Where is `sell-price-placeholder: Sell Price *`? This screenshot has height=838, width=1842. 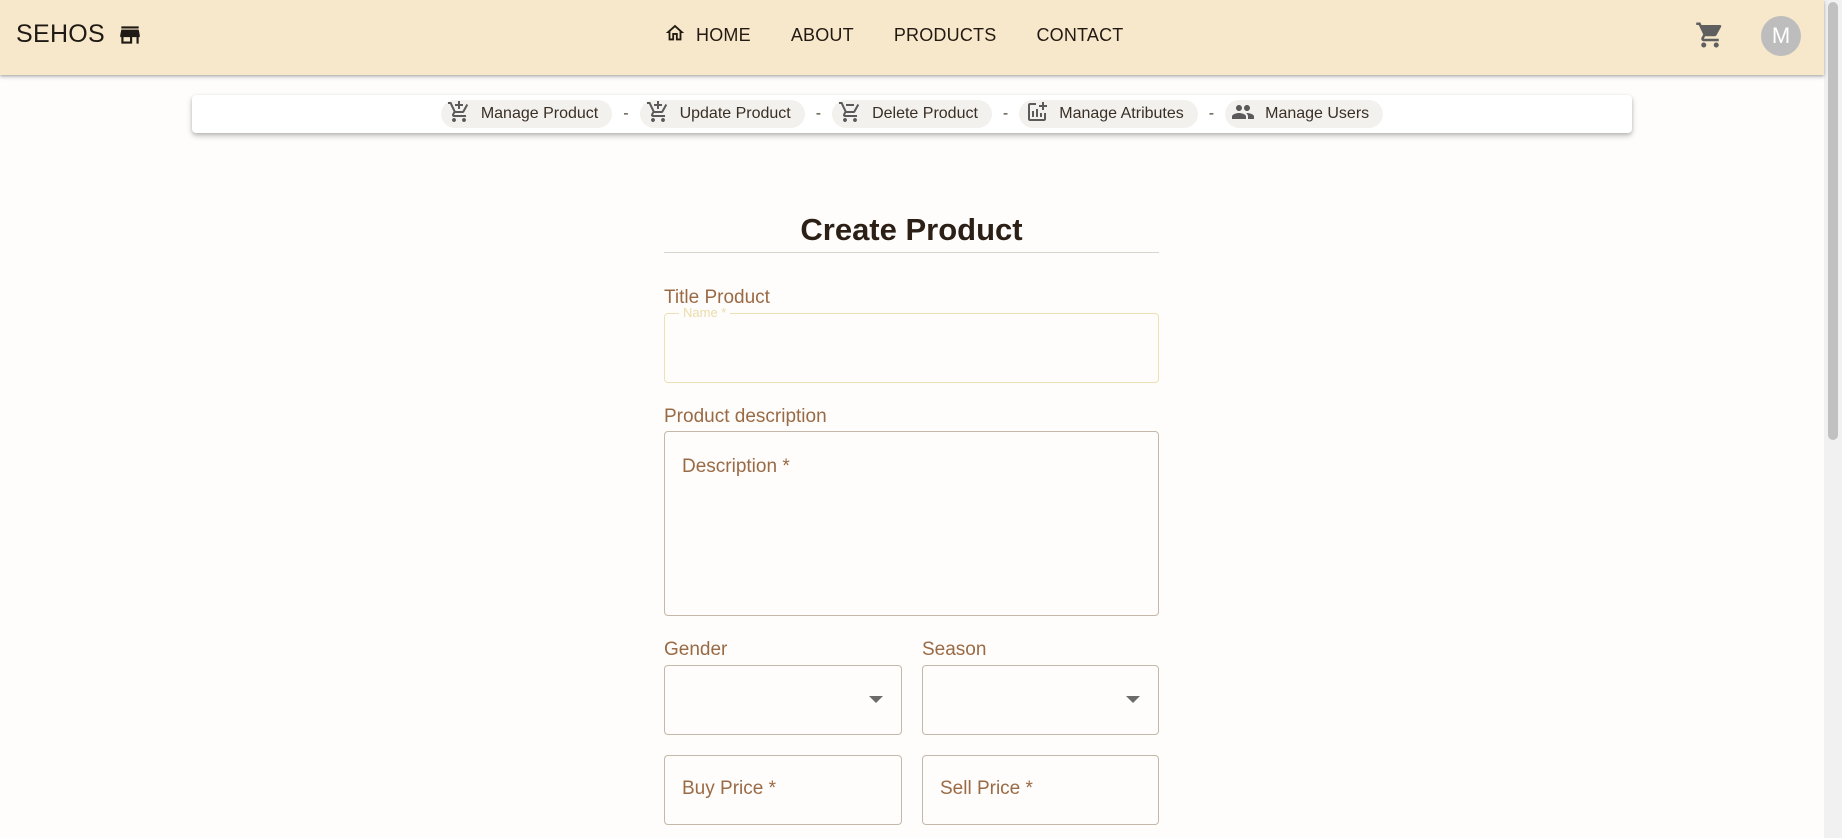 sell-price-placeholder: Sell Price * is located at coordinates (986, 788).